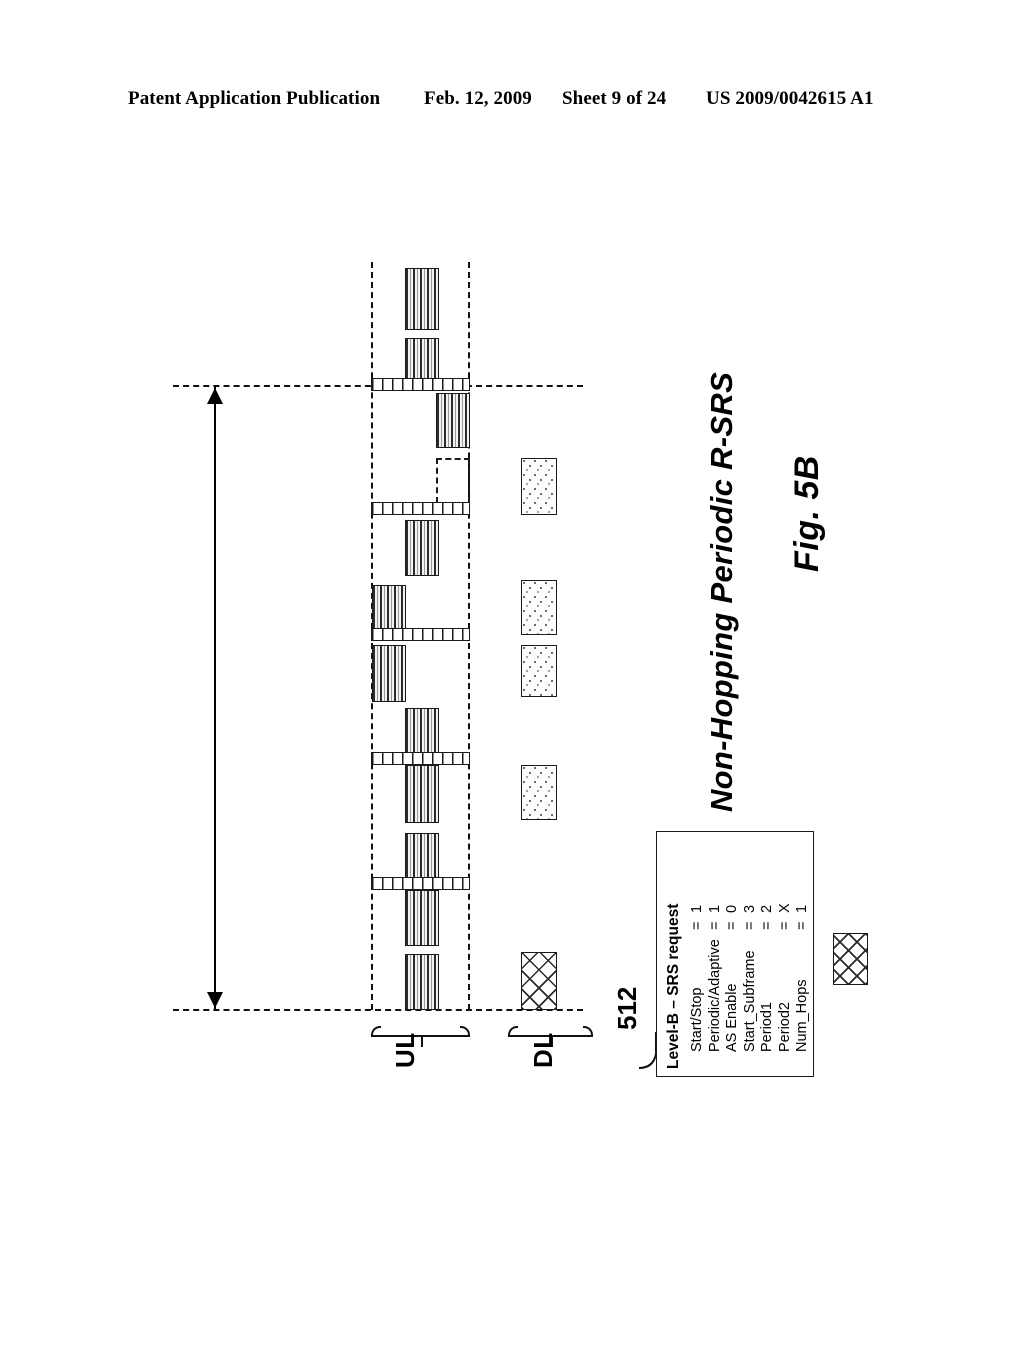  What do you see at coordinates (768, 947) in the screenshot?
I see `legend-row: Period1 = 2` at bounding box center [768, 947].